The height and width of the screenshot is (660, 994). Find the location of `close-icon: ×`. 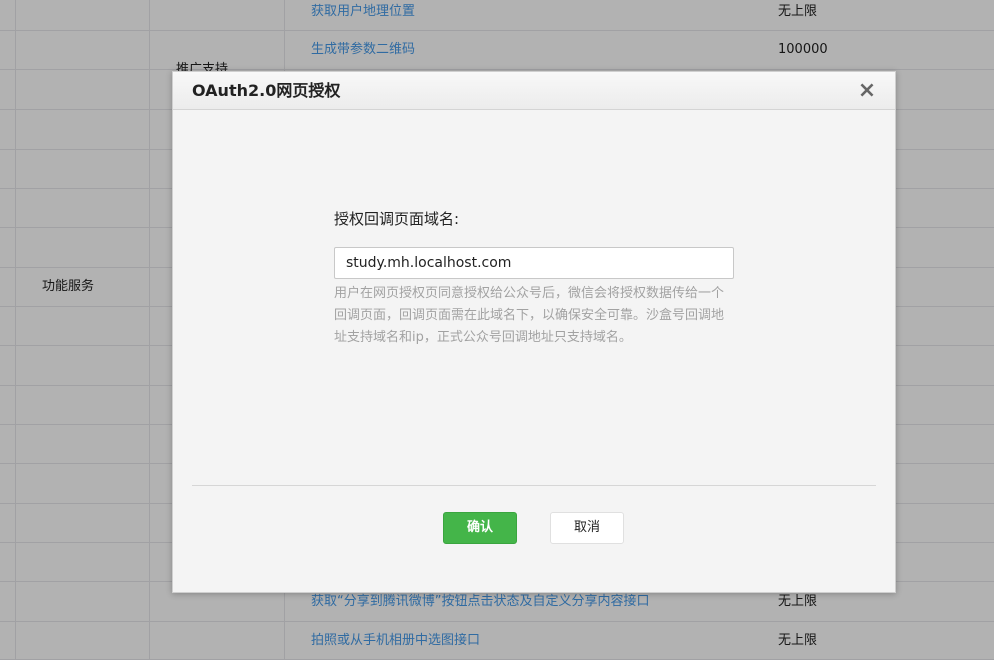

close-icon: × is located at coordinates (867, 91).